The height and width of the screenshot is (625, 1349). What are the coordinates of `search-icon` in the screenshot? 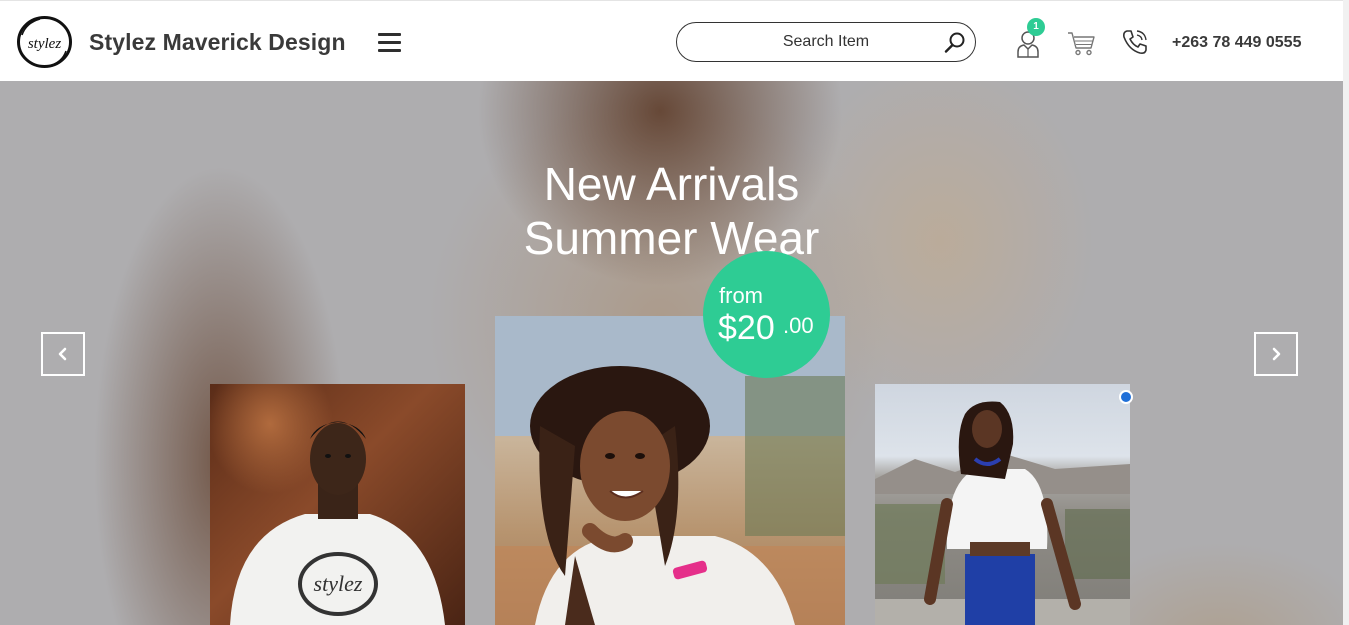 It's located at (955, 42).